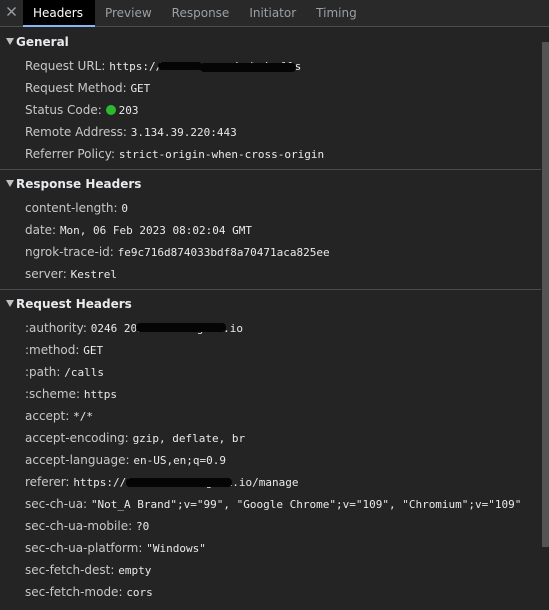 This screenshot has width=549, height=610. I want to click on header-key: ngrok-trace-id:, so click(69, 252).